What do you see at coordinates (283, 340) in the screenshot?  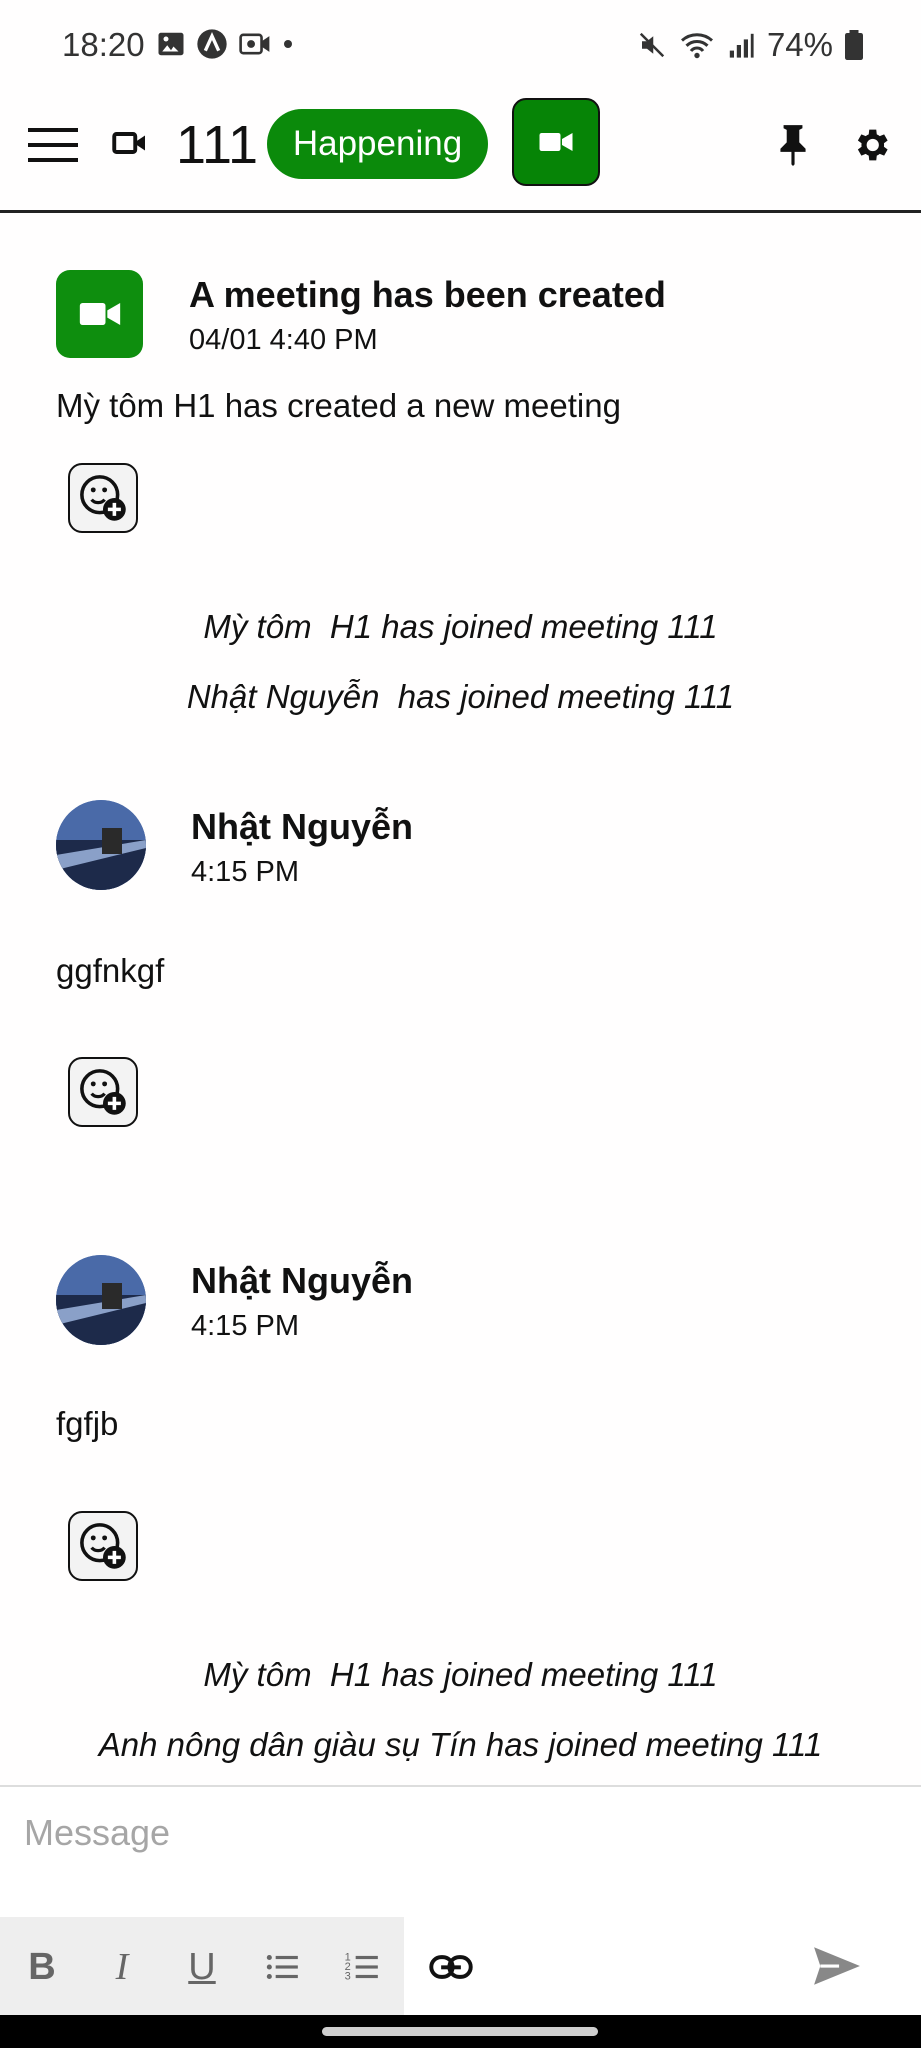 I see `meeting-created-time: 04/01 4:40 PM` at bounding box center [283, 340].